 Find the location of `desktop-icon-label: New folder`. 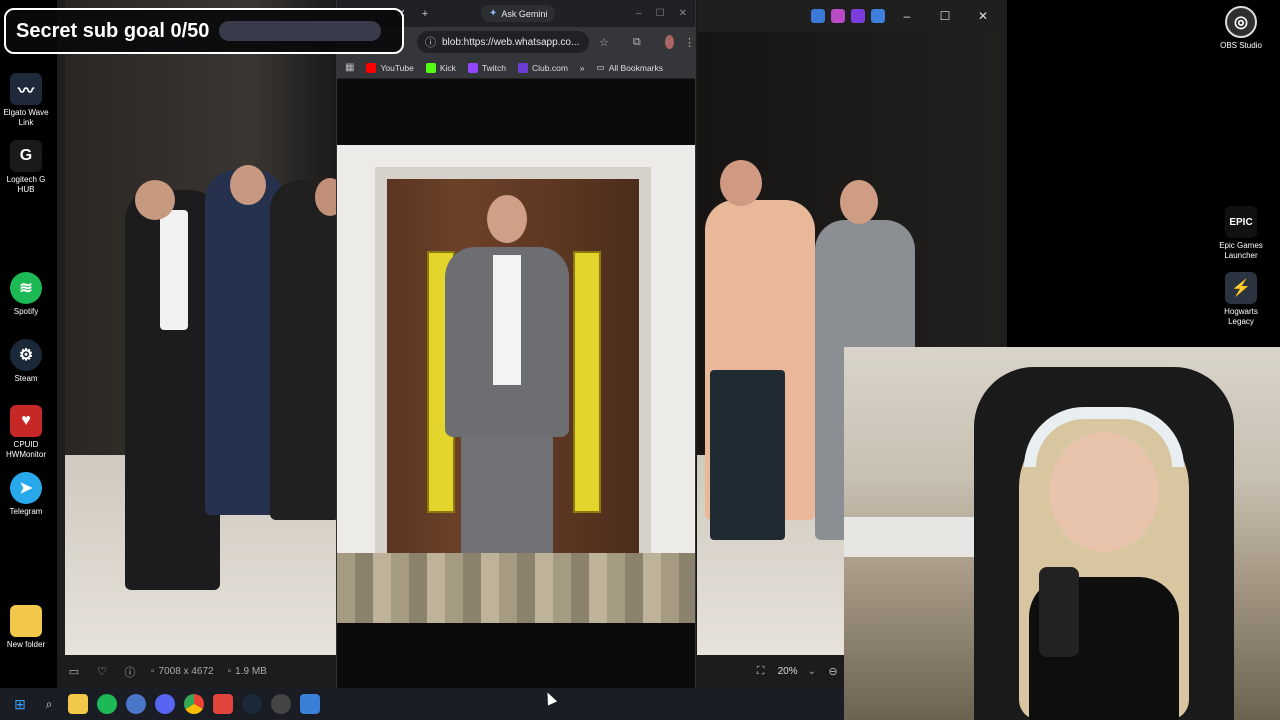

desktop-icon-label: New folder is located at coordinates (26, 644).